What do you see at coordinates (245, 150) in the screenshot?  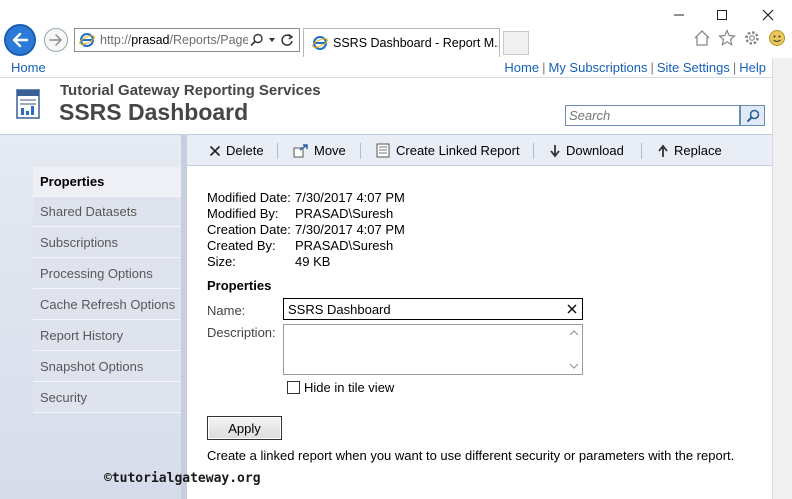 I see `delete-label: Delete` at bounding box center [245, 150].